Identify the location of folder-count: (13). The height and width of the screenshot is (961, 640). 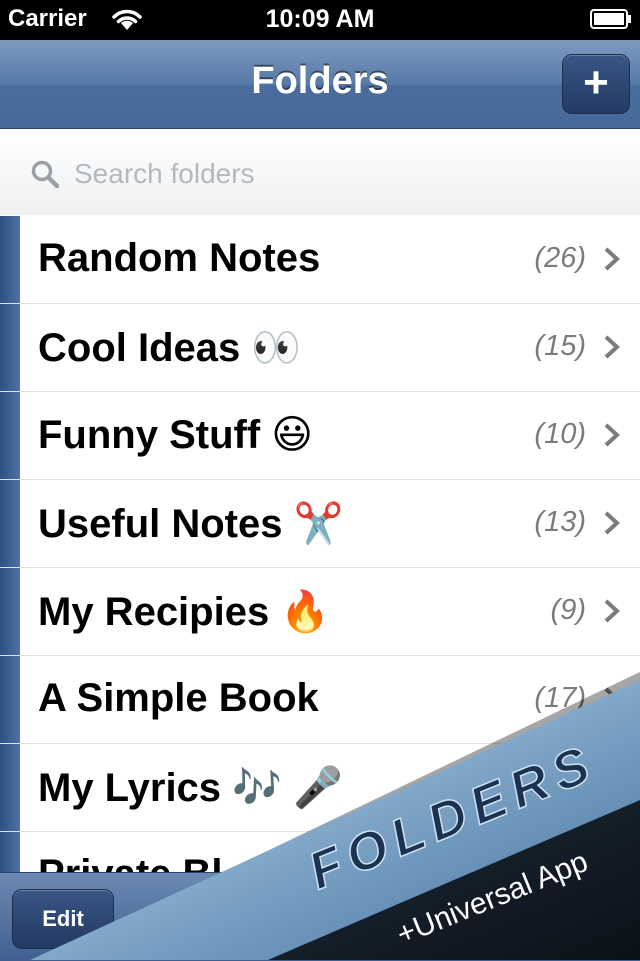
(560, 522).